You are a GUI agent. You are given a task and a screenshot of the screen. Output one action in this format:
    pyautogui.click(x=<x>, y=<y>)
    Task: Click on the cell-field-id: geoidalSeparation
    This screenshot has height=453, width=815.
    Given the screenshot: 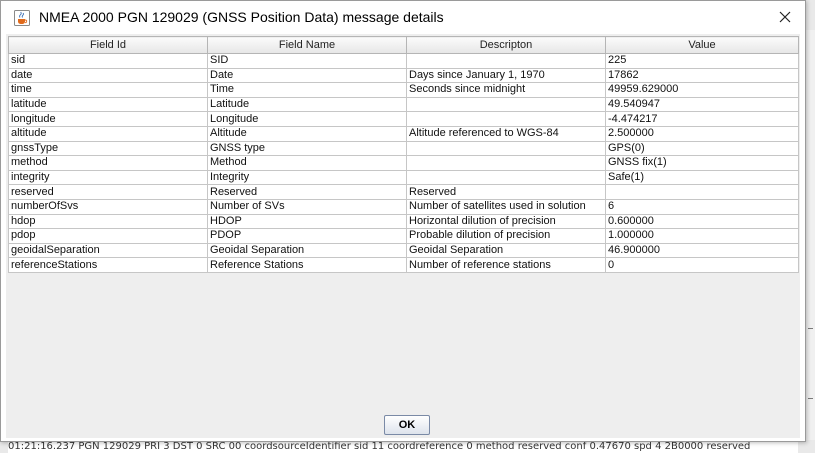 What is the action you would take?
    pyautogui.click(x=108, y=250)
    